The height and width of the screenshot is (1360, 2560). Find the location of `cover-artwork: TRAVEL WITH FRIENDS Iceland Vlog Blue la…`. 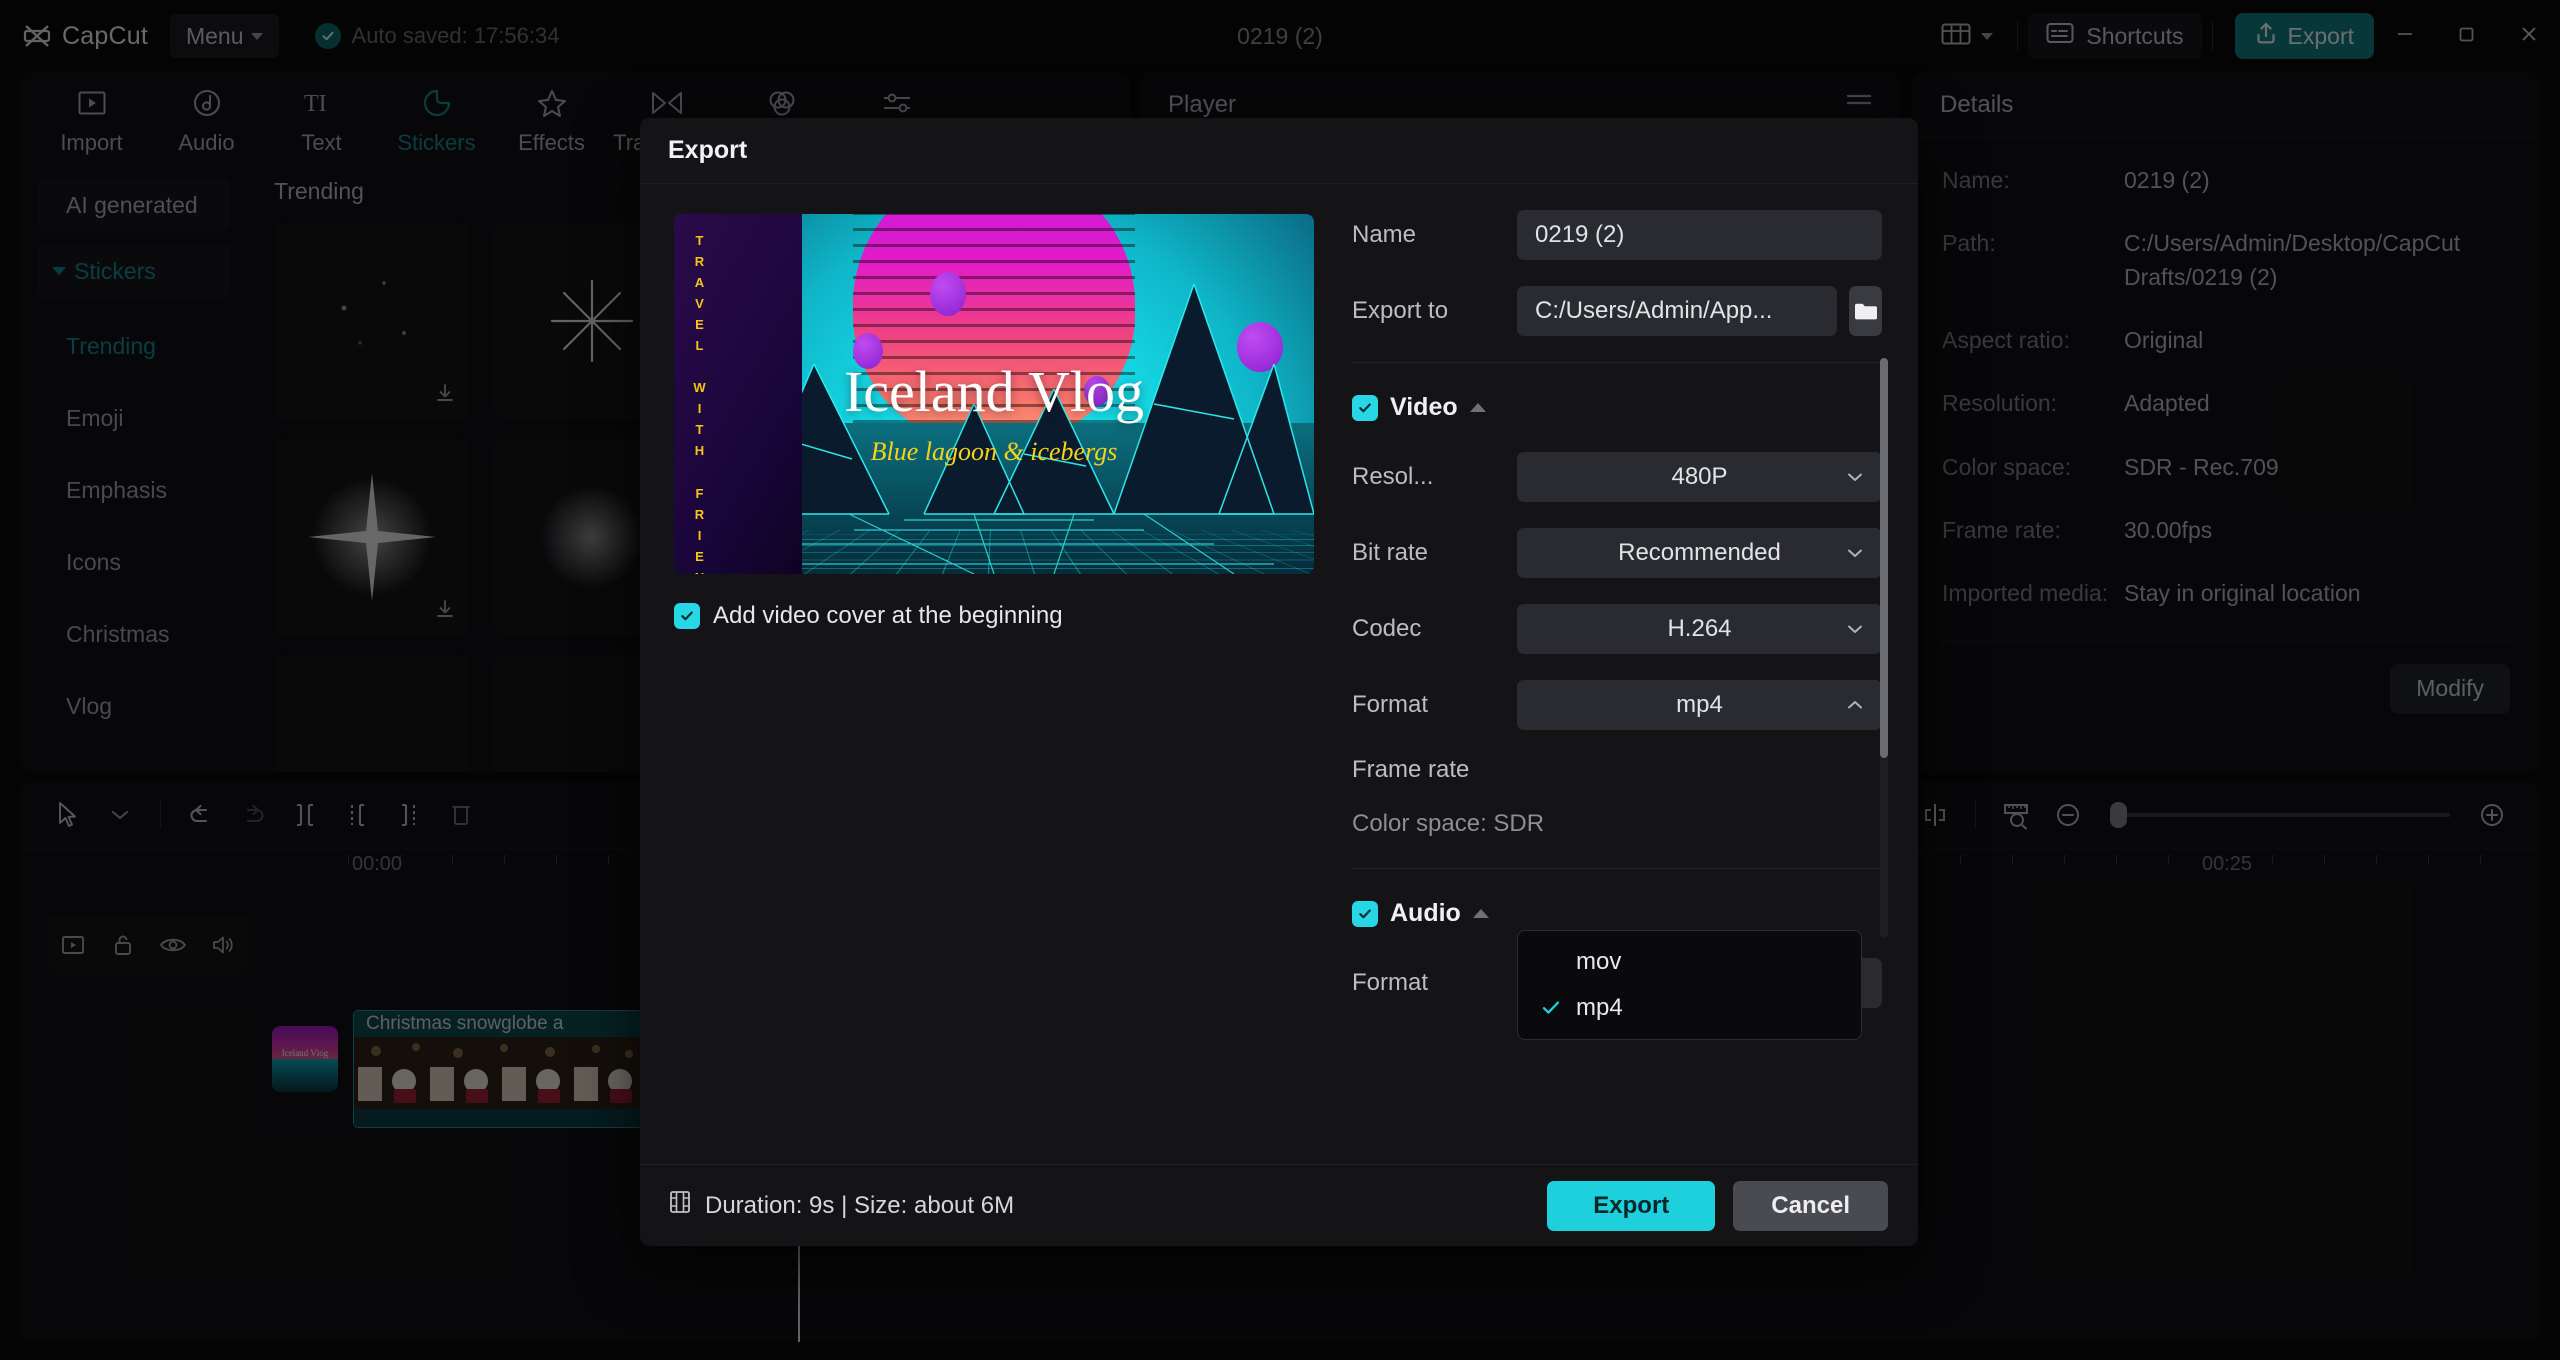

cover-artwork: TRAVEL WITH FRIENDS Iceland Vlog Blue la… is located at coordinates (994, 394).